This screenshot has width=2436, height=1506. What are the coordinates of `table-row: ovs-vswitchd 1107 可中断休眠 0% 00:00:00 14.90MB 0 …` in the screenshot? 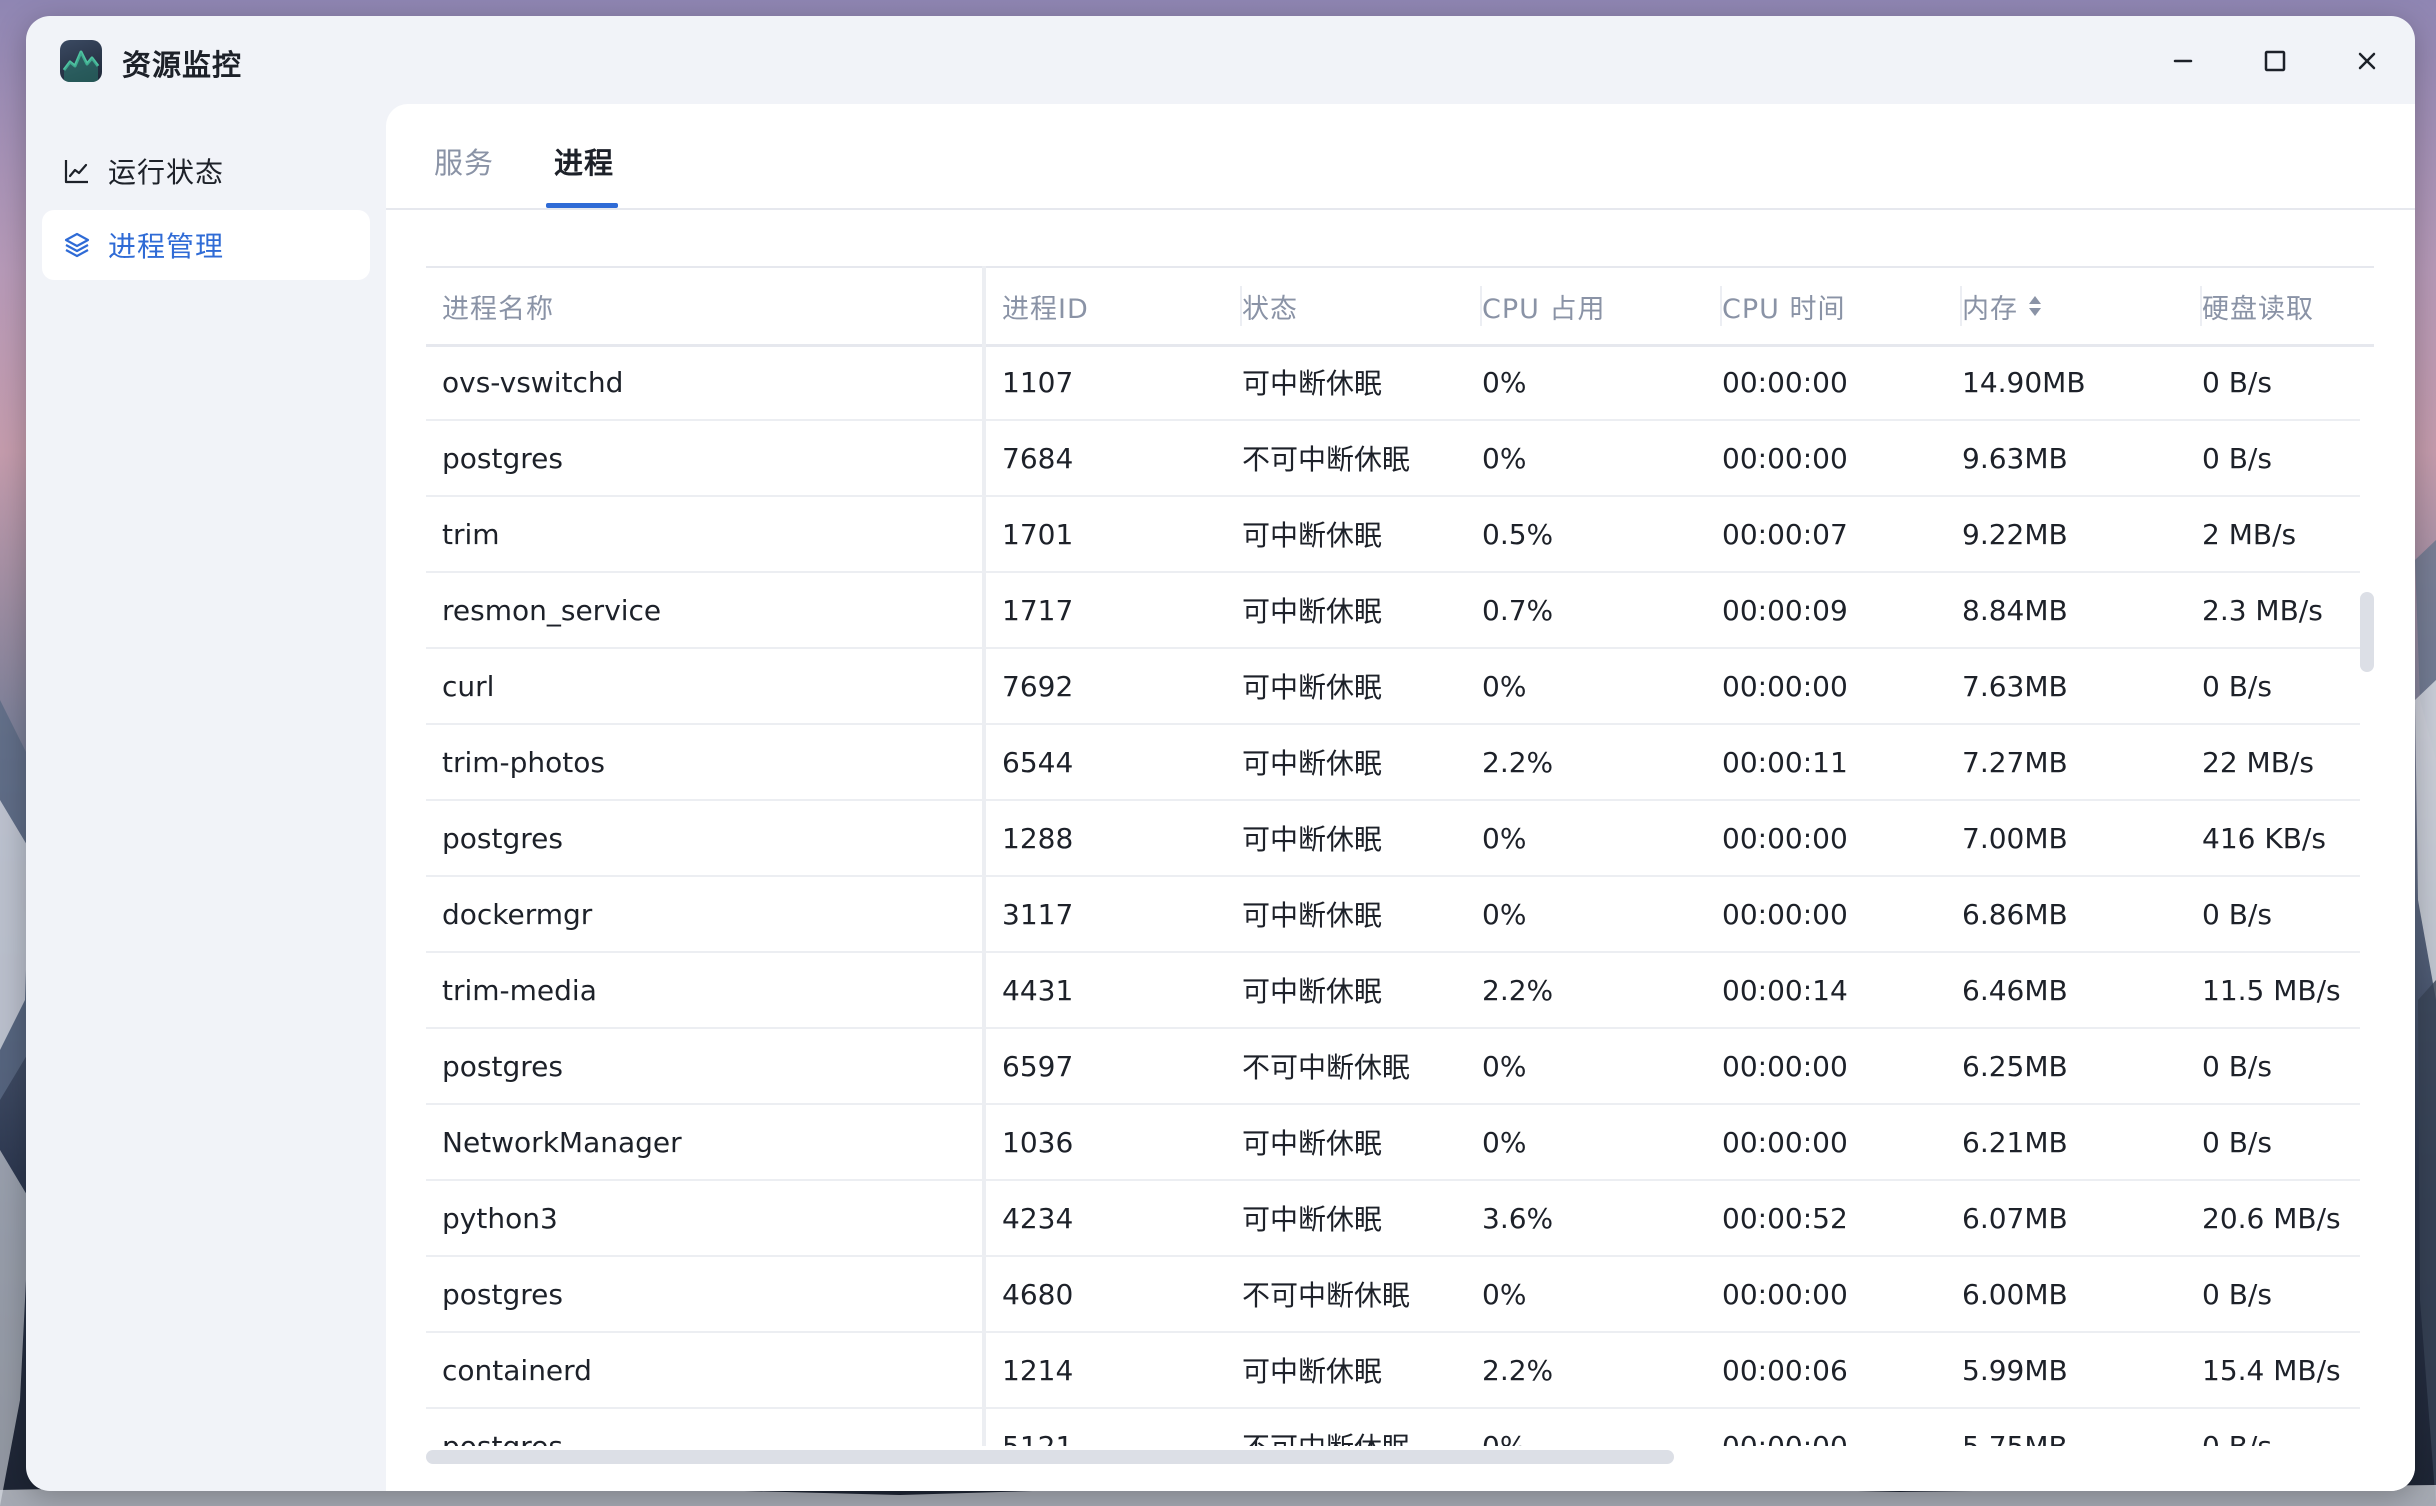 It's located at (1393, 383).